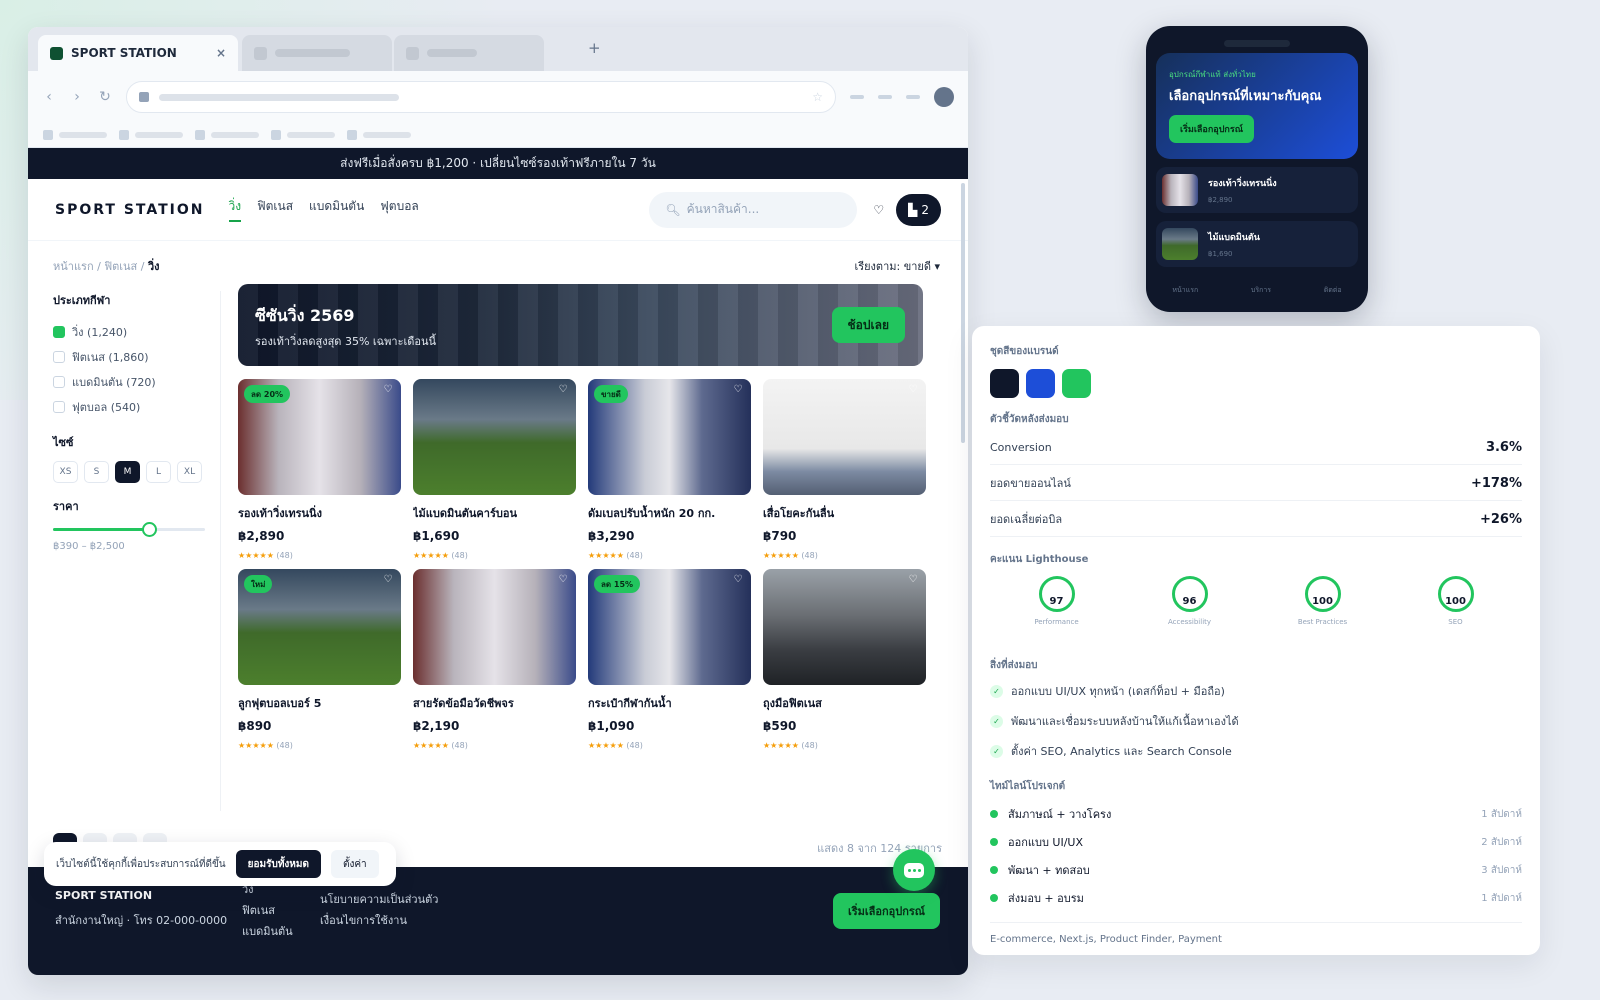 The width and height of the screenshot is (1600, 1000). I want to click on forward-icon: ›, so click(77, 97).